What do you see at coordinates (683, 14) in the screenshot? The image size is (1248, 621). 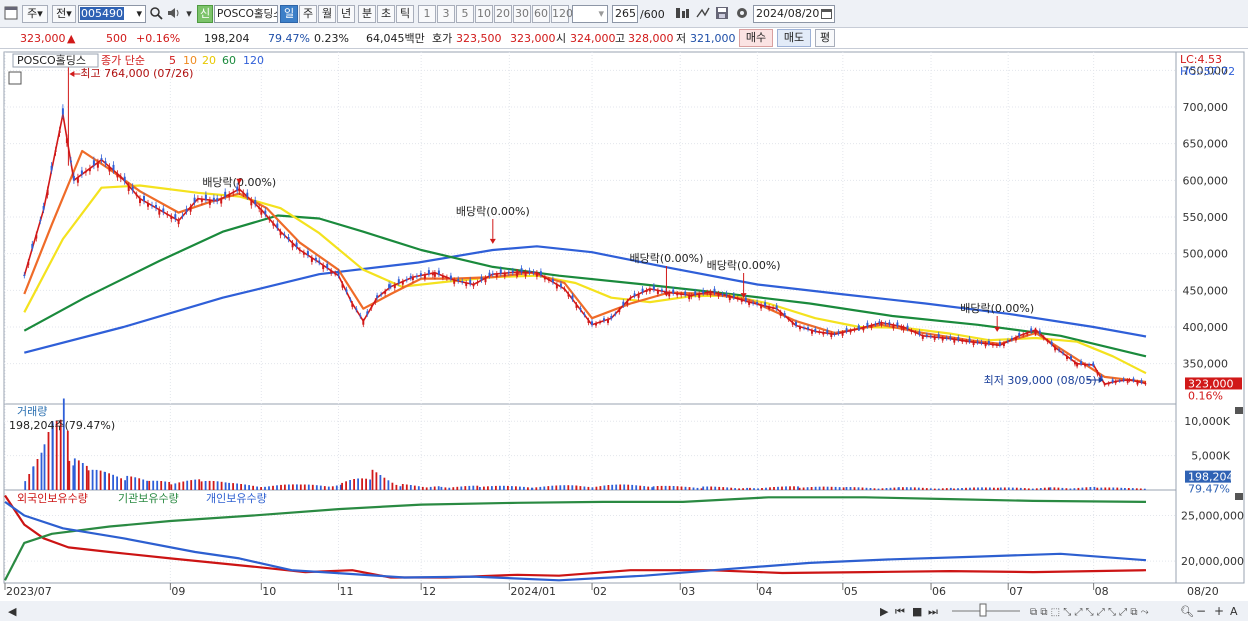 I see `tool-icon` at bounding box center [683, 14].